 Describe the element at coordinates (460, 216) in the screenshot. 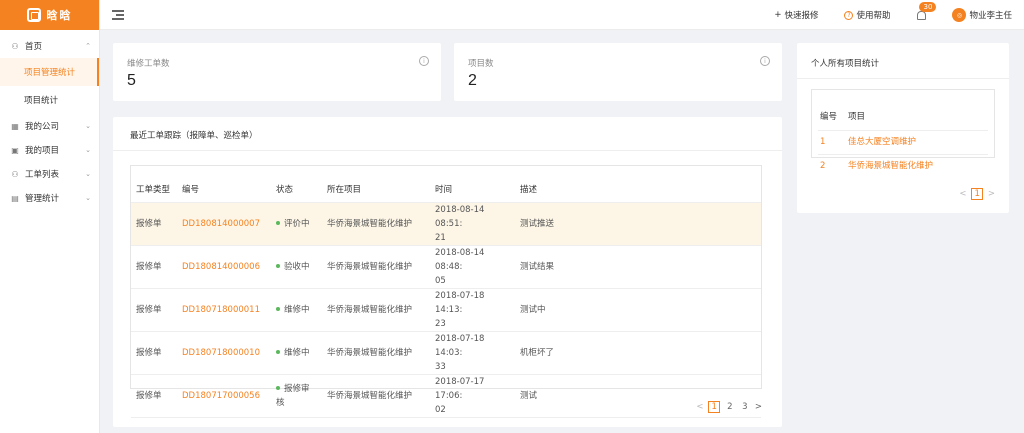

I see `order-time-line: 2018-08-14 08:51:` at that location.